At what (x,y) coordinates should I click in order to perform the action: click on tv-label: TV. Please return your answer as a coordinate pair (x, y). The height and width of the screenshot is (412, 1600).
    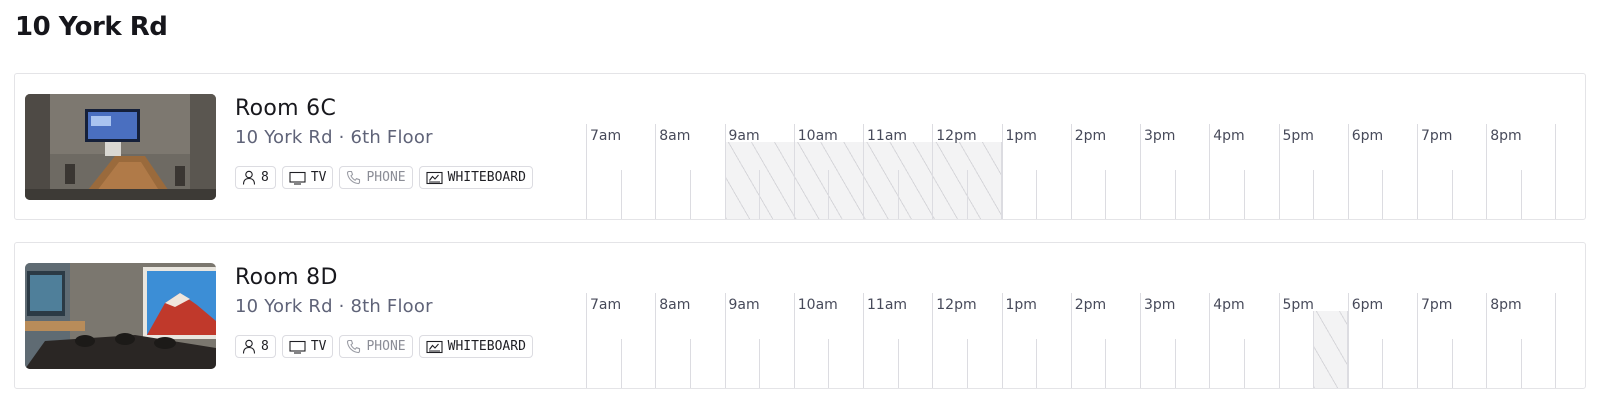
    Looking at the image, I should click on (318, 346).